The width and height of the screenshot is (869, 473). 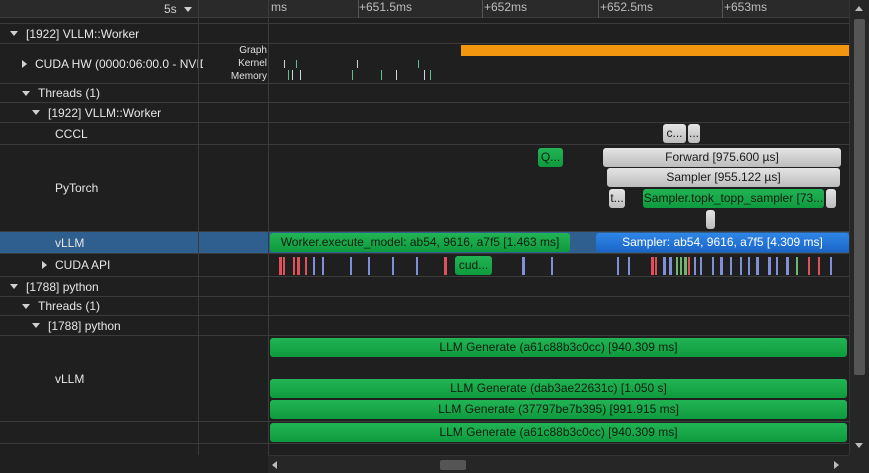 What do you see at coordinates (722, 242) in the screenshot?
I see `sampler-vllm-bar: Sampler: ab54, 9616, a7f5 [4.309 ms]` at bounding box center [722, 242].